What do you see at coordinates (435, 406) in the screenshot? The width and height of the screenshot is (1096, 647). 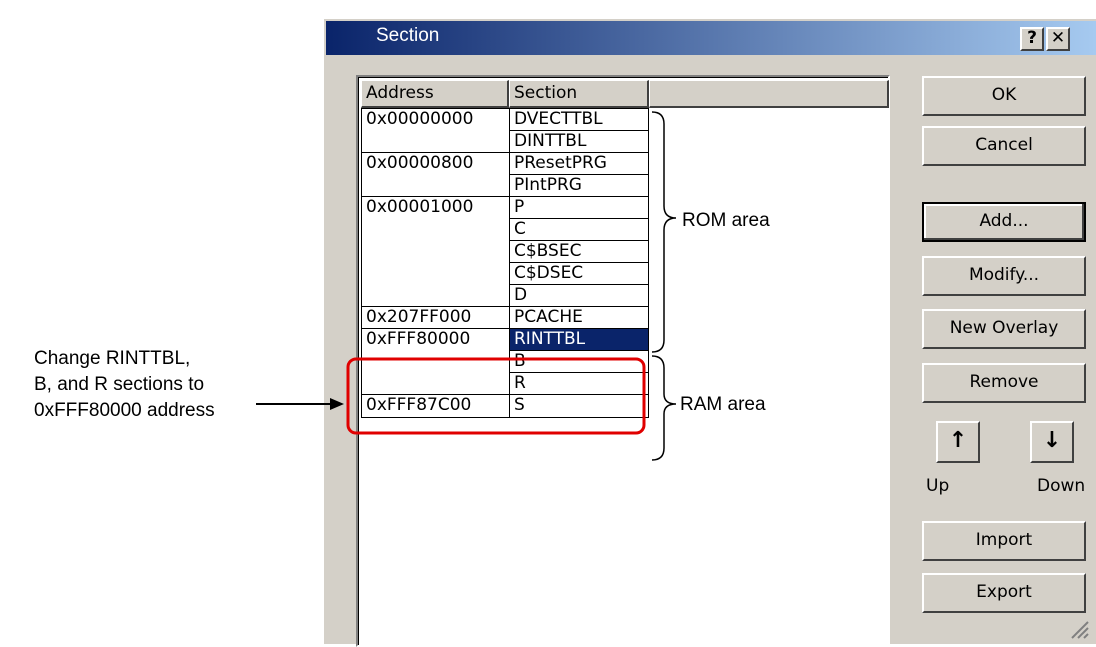 I see `address-cell: 0xFFF87C00` at bounding box center [435, 406].